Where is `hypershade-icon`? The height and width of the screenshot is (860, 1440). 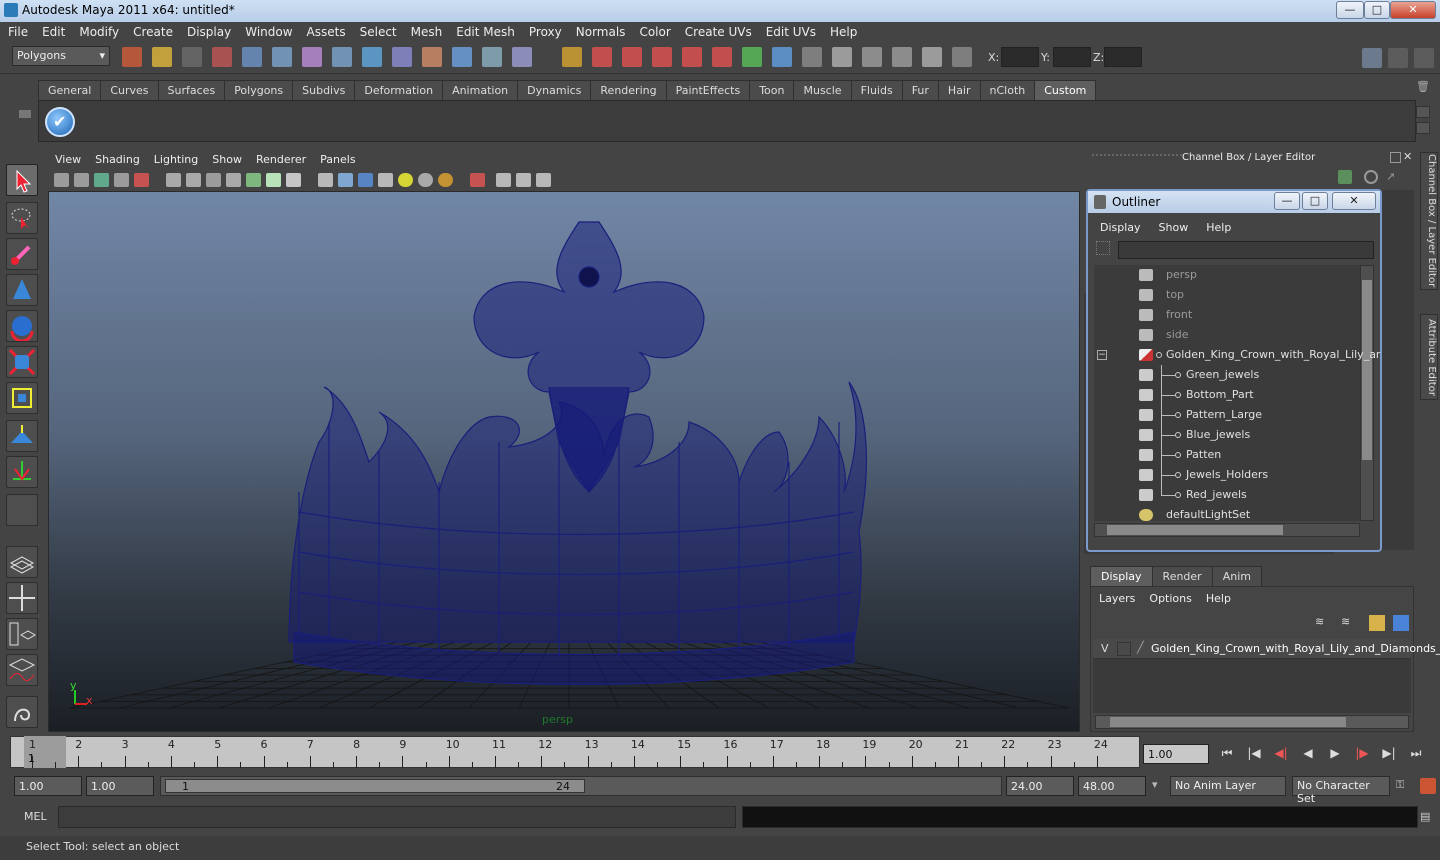
hypershade-icon is located at coordinates (692, 57).